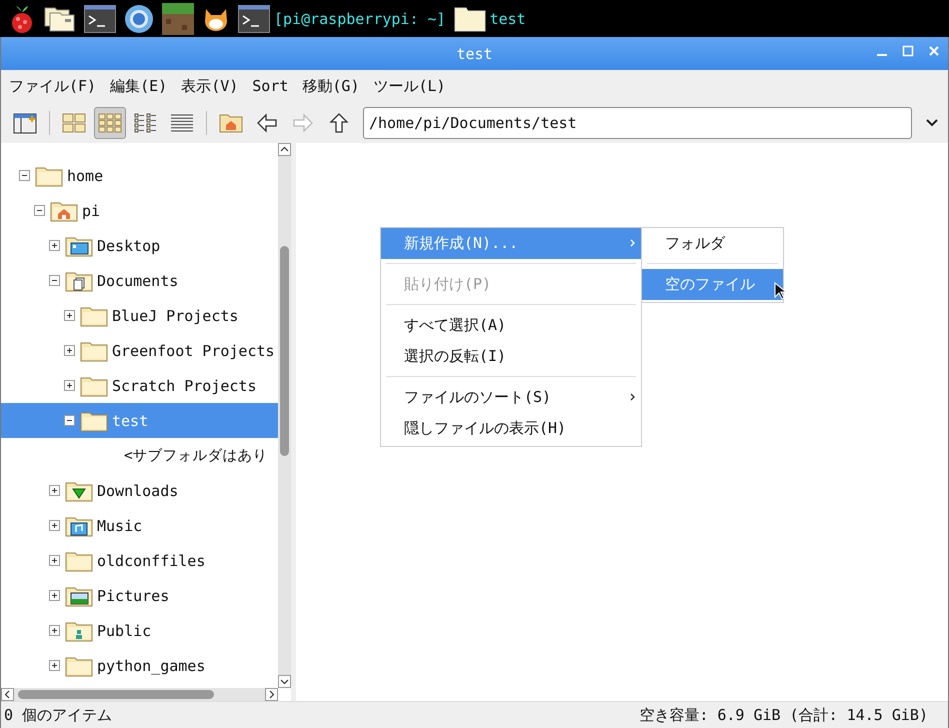 The width and height of the screenshot is (949, 728). I want to click on large-icons-view-icon, so click(74, 122).